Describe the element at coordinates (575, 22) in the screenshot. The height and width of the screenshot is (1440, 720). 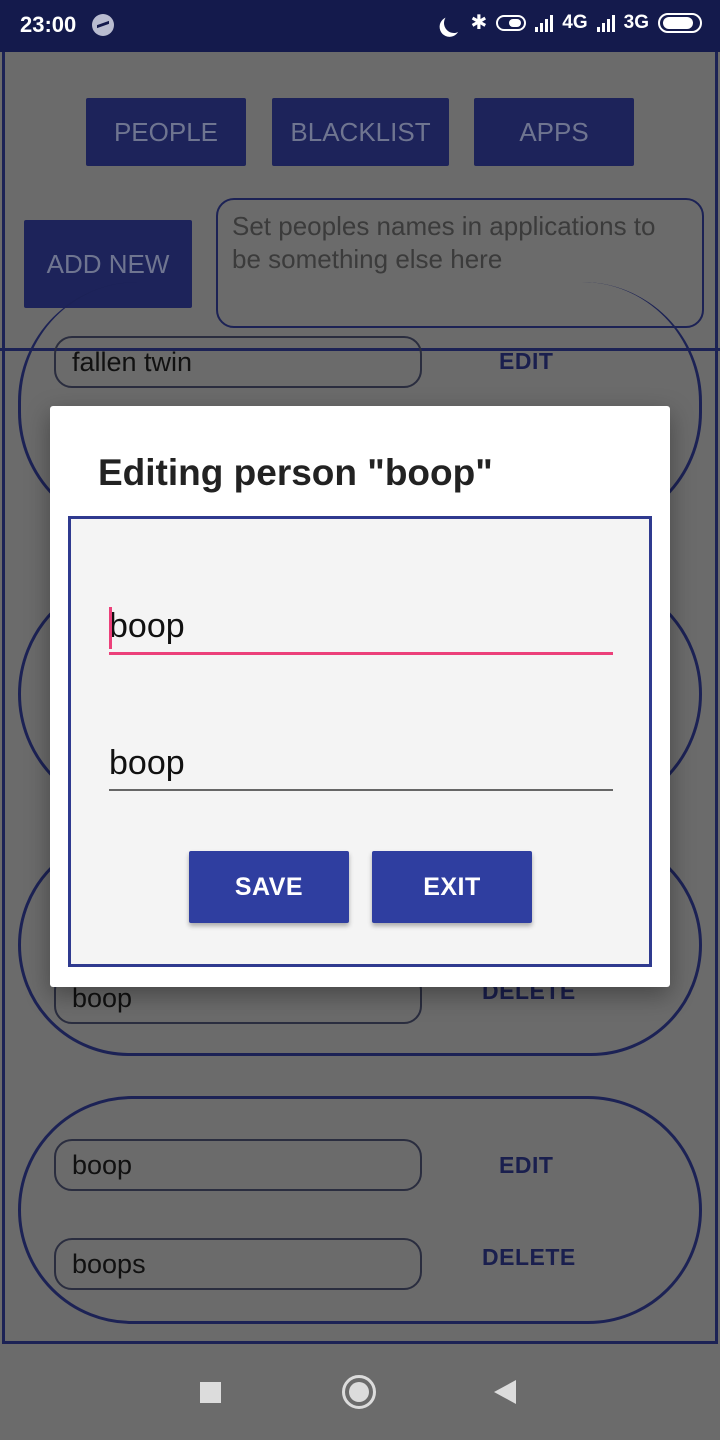
I see `network-type-4g: 4G` at that location.